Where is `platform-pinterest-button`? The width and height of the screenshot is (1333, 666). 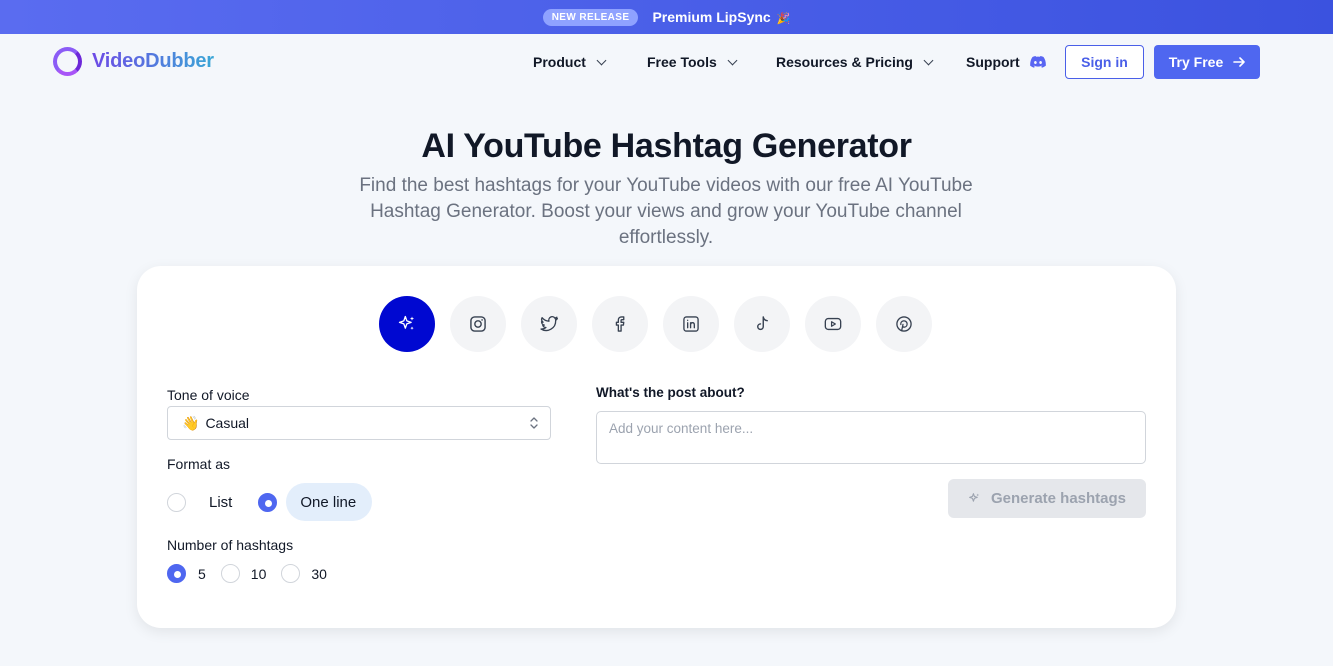 platform-pinterest-button is located at coordinates (904, 324).